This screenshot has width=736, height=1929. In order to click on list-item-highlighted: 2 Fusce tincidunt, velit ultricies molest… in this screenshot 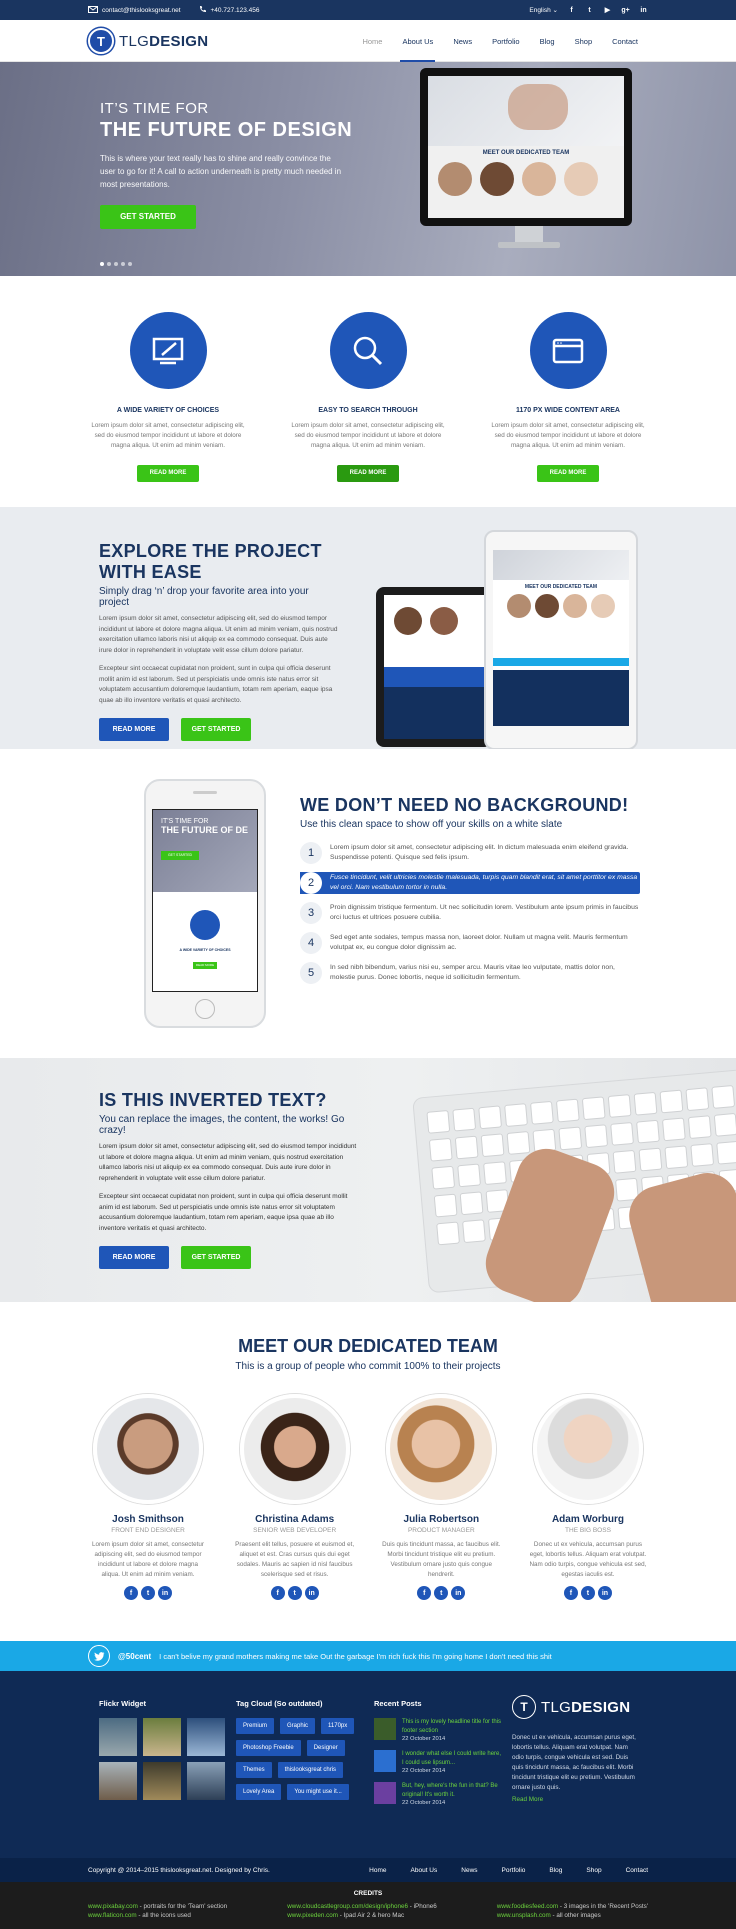, I will do `click(470, 883)`.